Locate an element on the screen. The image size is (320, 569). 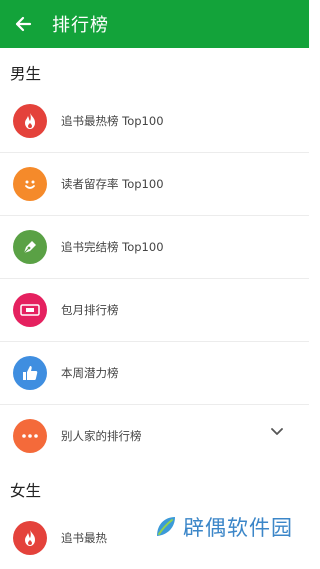
app-bar: 排行榜 is located at coordinates (154, 24).